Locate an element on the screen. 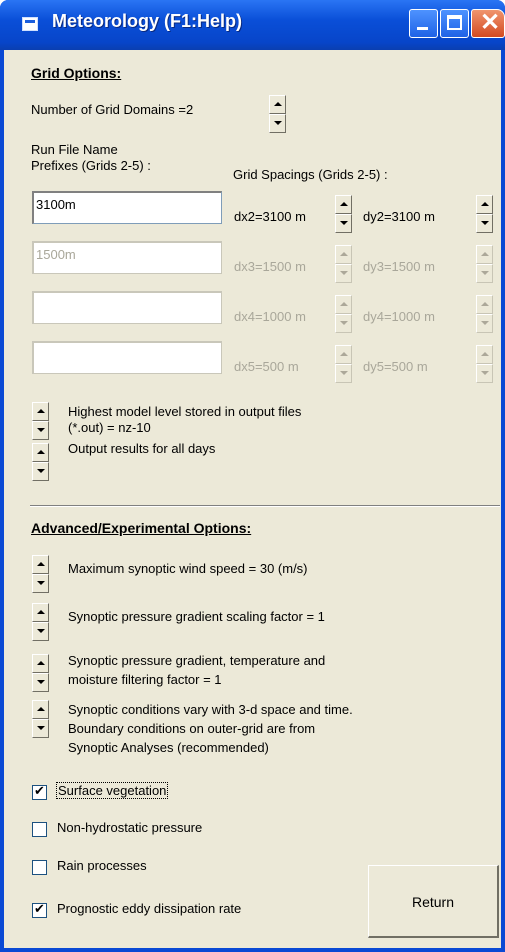  grid-domains-label: Number of Grid Domains =2 is located at coordinates (112, 109).